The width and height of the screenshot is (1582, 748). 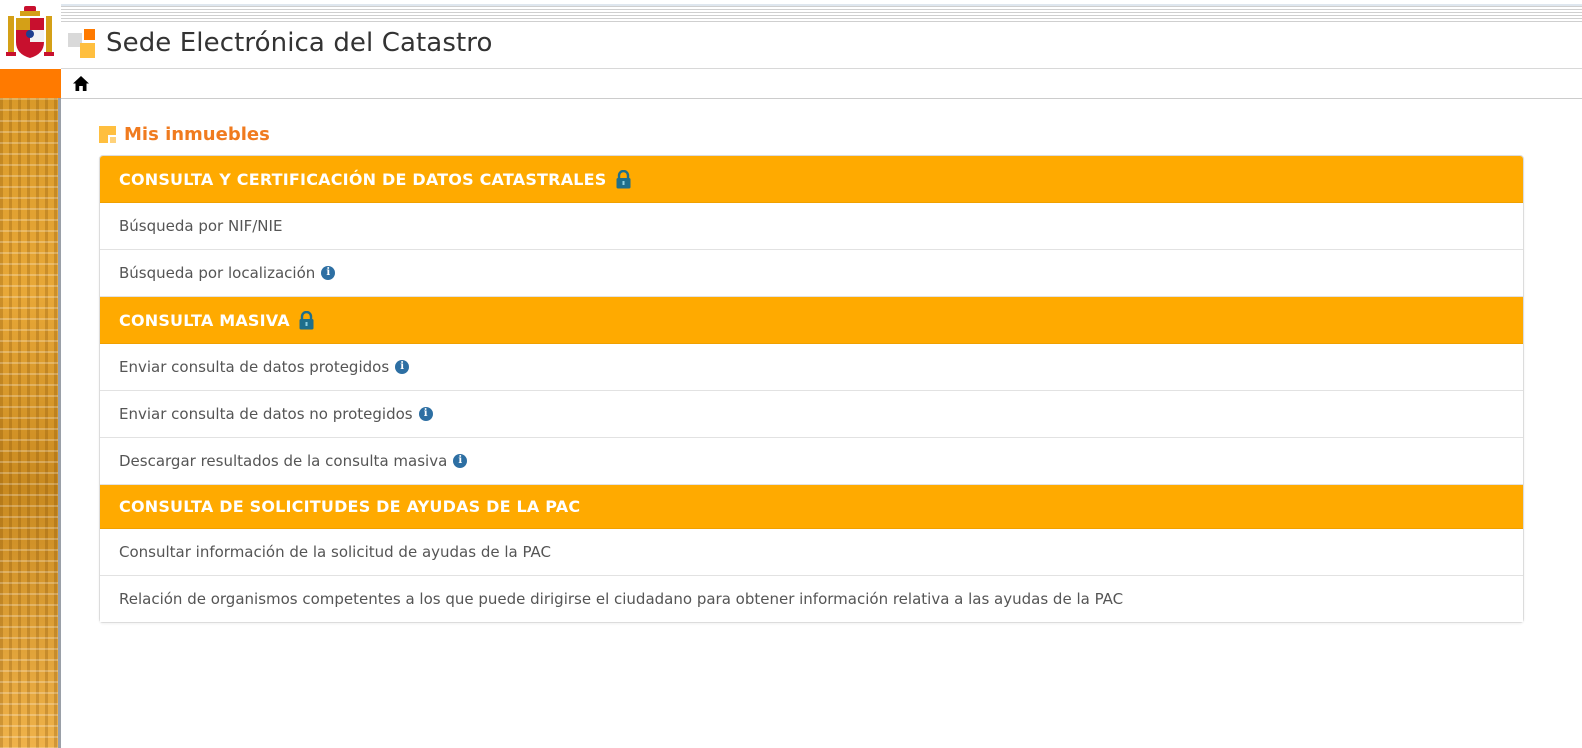 I want to click on link-enviar-consulta-no-protegidos: Enviar consulta de datos no protegidos i, so click(x=811, y=414).